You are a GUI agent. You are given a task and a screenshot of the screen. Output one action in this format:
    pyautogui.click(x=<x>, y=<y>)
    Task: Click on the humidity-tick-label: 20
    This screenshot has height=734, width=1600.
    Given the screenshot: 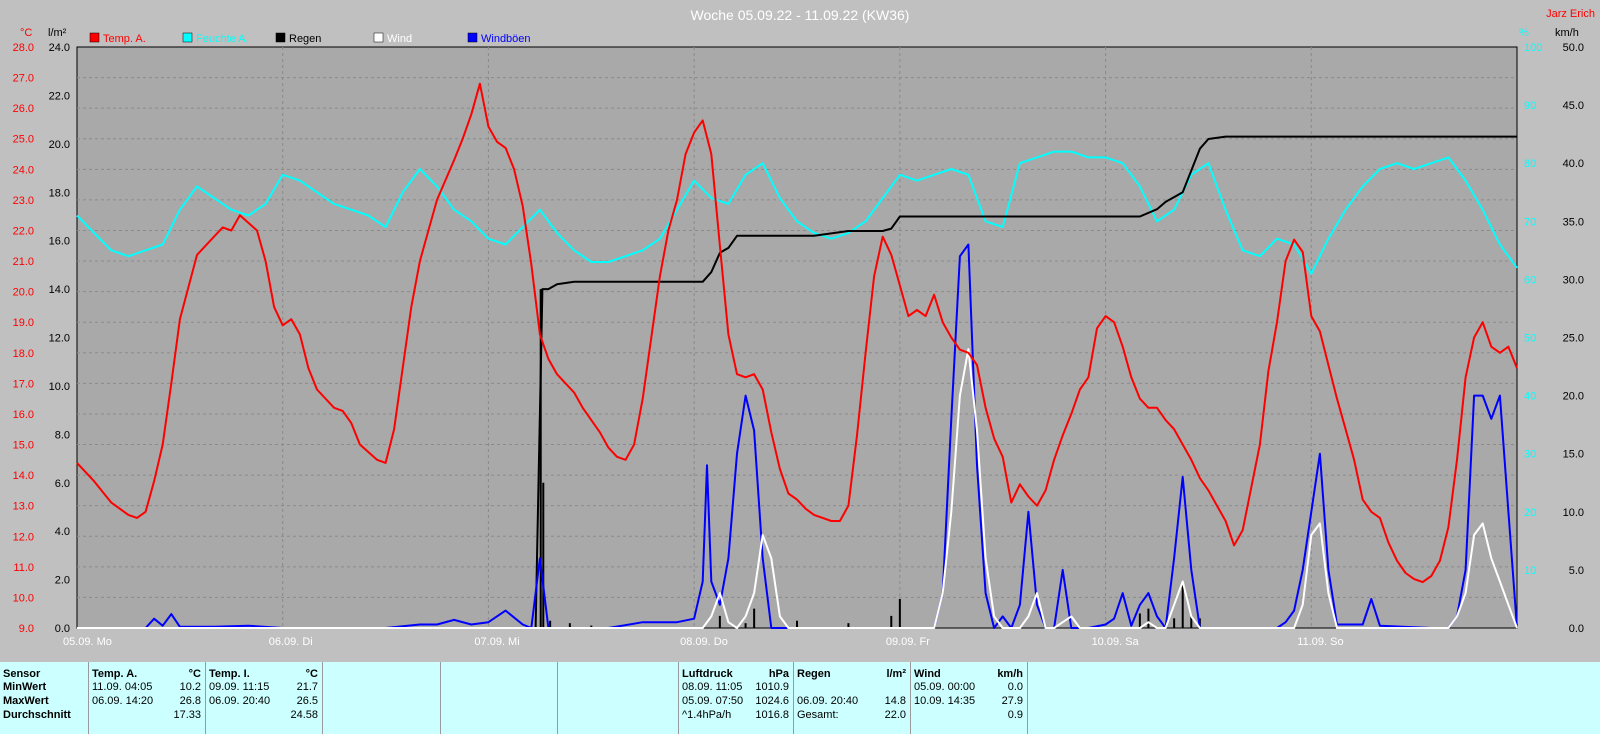 What is the action you would take?
    pyautogui.click(x=1530, y=513)
    